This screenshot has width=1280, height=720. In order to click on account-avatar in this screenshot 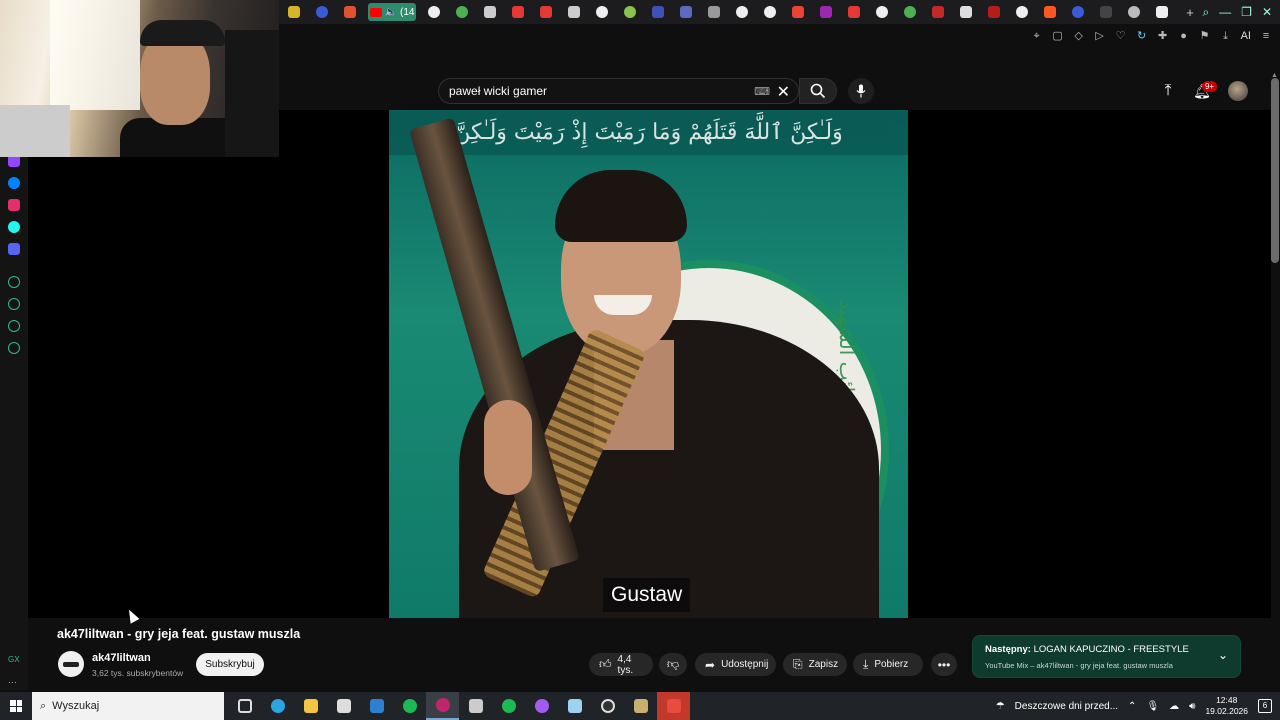, I will do `click(1238, 91)`.